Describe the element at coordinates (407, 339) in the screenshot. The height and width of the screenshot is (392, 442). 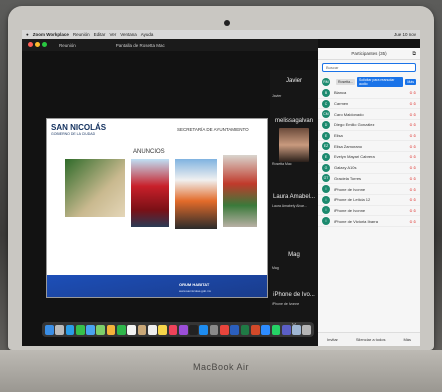
I see `more-options-button: Más` at that location.